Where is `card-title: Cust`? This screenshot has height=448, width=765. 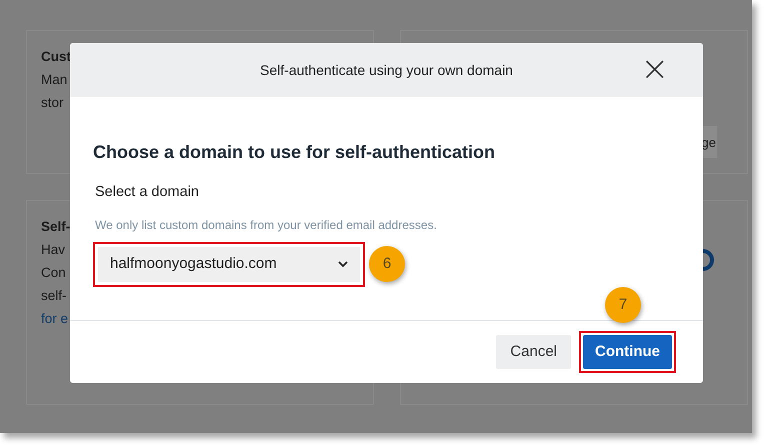 card-title: Cust is located at coordinates (56, 57).